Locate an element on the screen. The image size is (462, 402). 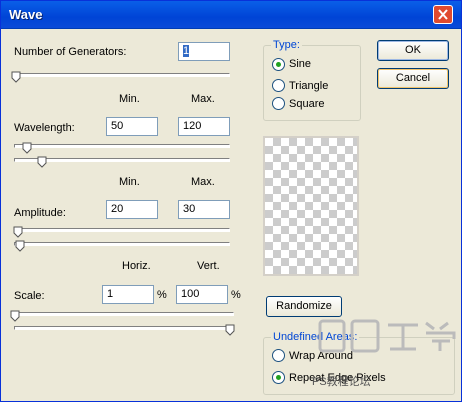
wavelength-max-slider-thumb is located at coordinates (42, 162).